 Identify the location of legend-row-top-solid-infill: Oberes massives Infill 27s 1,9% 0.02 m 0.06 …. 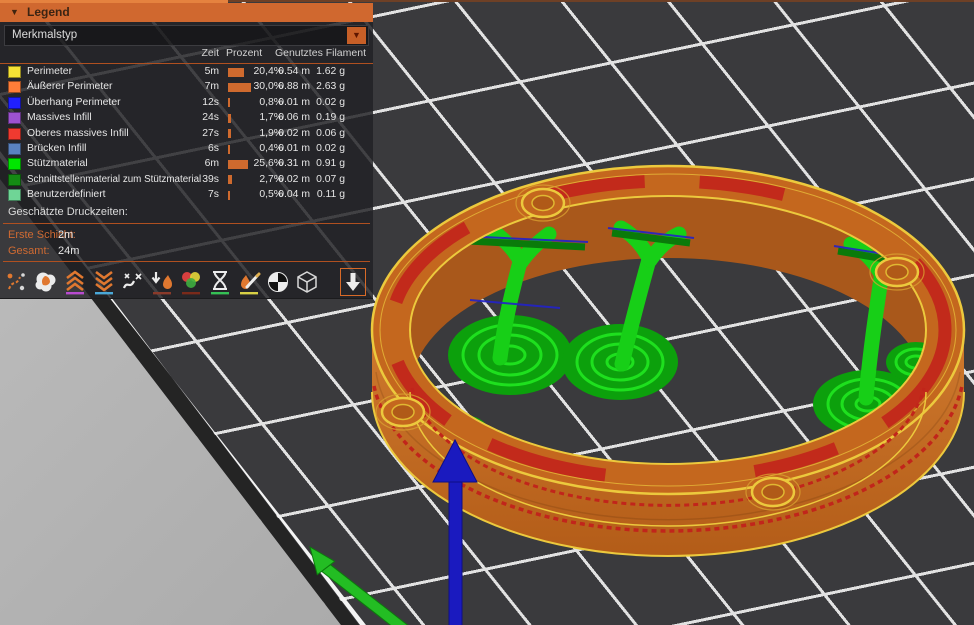
(186, 134).